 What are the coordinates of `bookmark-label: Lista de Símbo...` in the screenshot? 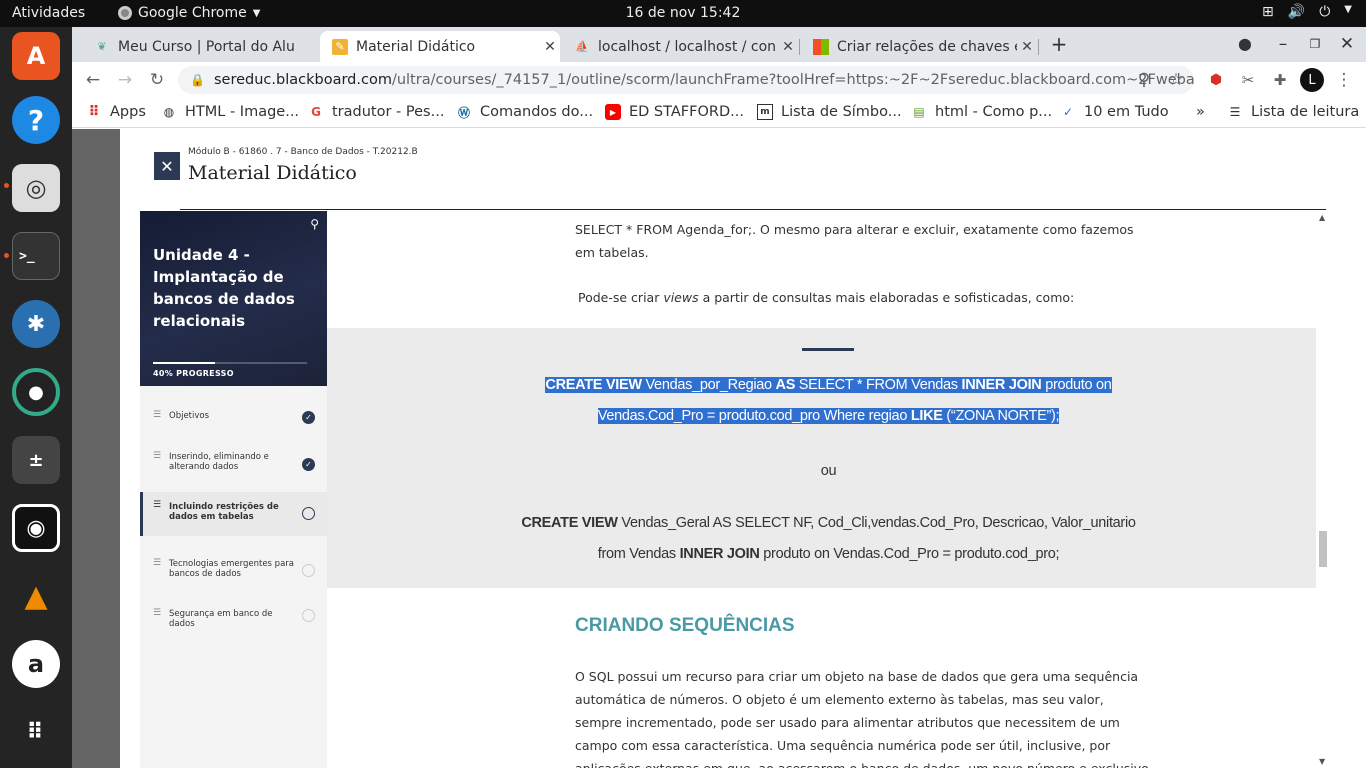 It's located at (841, 112).